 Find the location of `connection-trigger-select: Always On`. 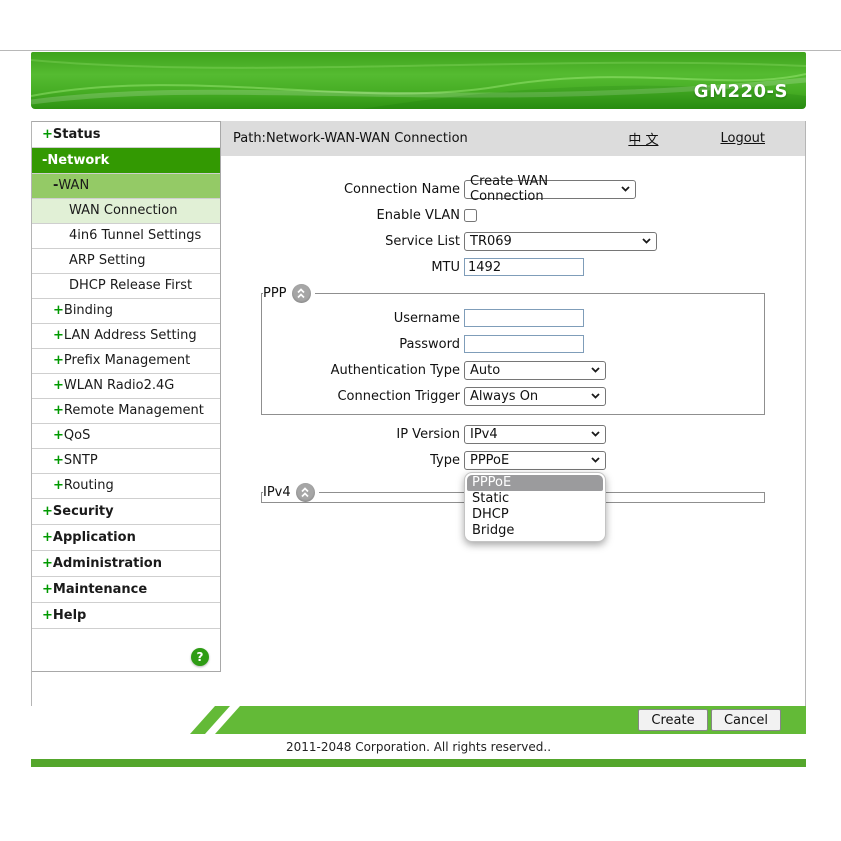

connection-trigger-select: Always On is located at coordinates (535, 396).